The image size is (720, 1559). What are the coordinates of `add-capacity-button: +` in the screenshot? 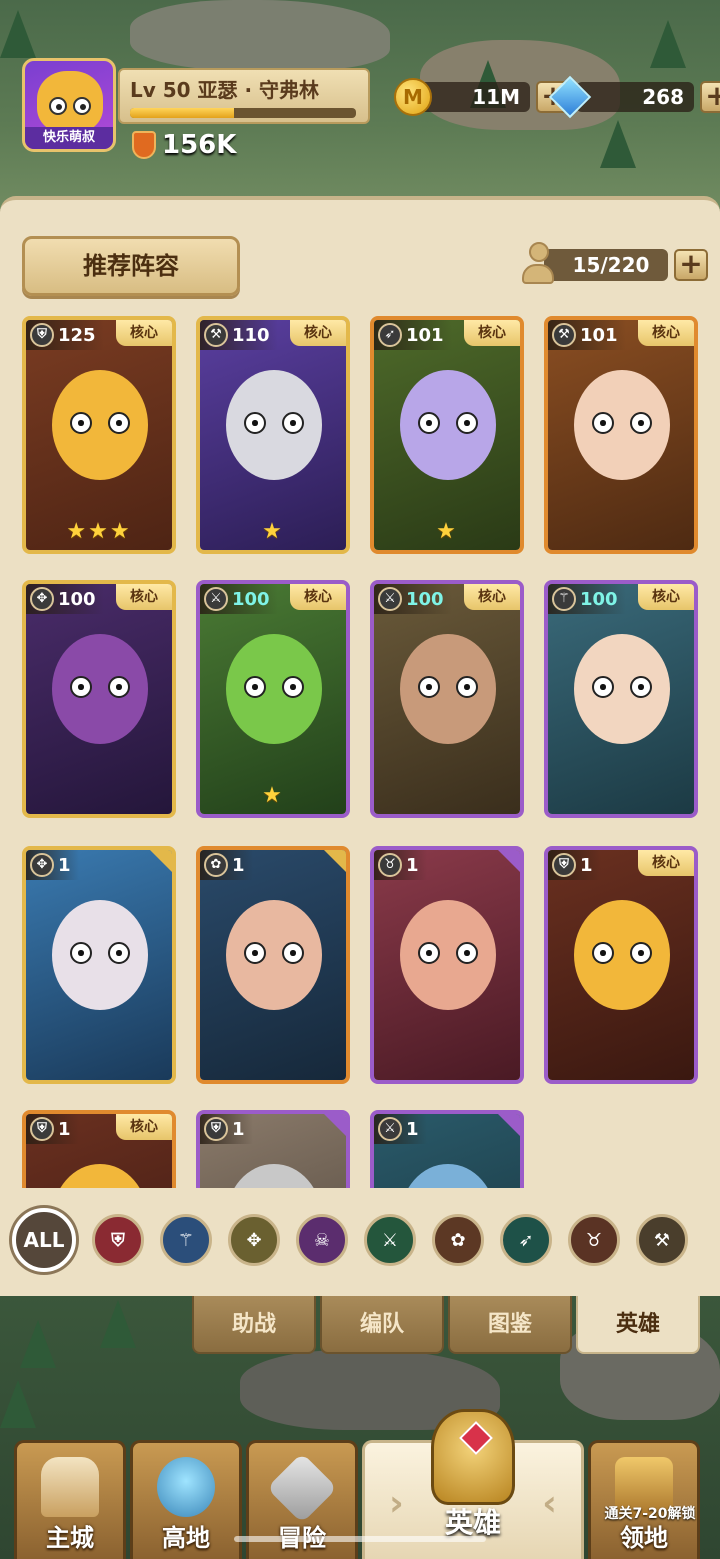 It's located at (691, 265).